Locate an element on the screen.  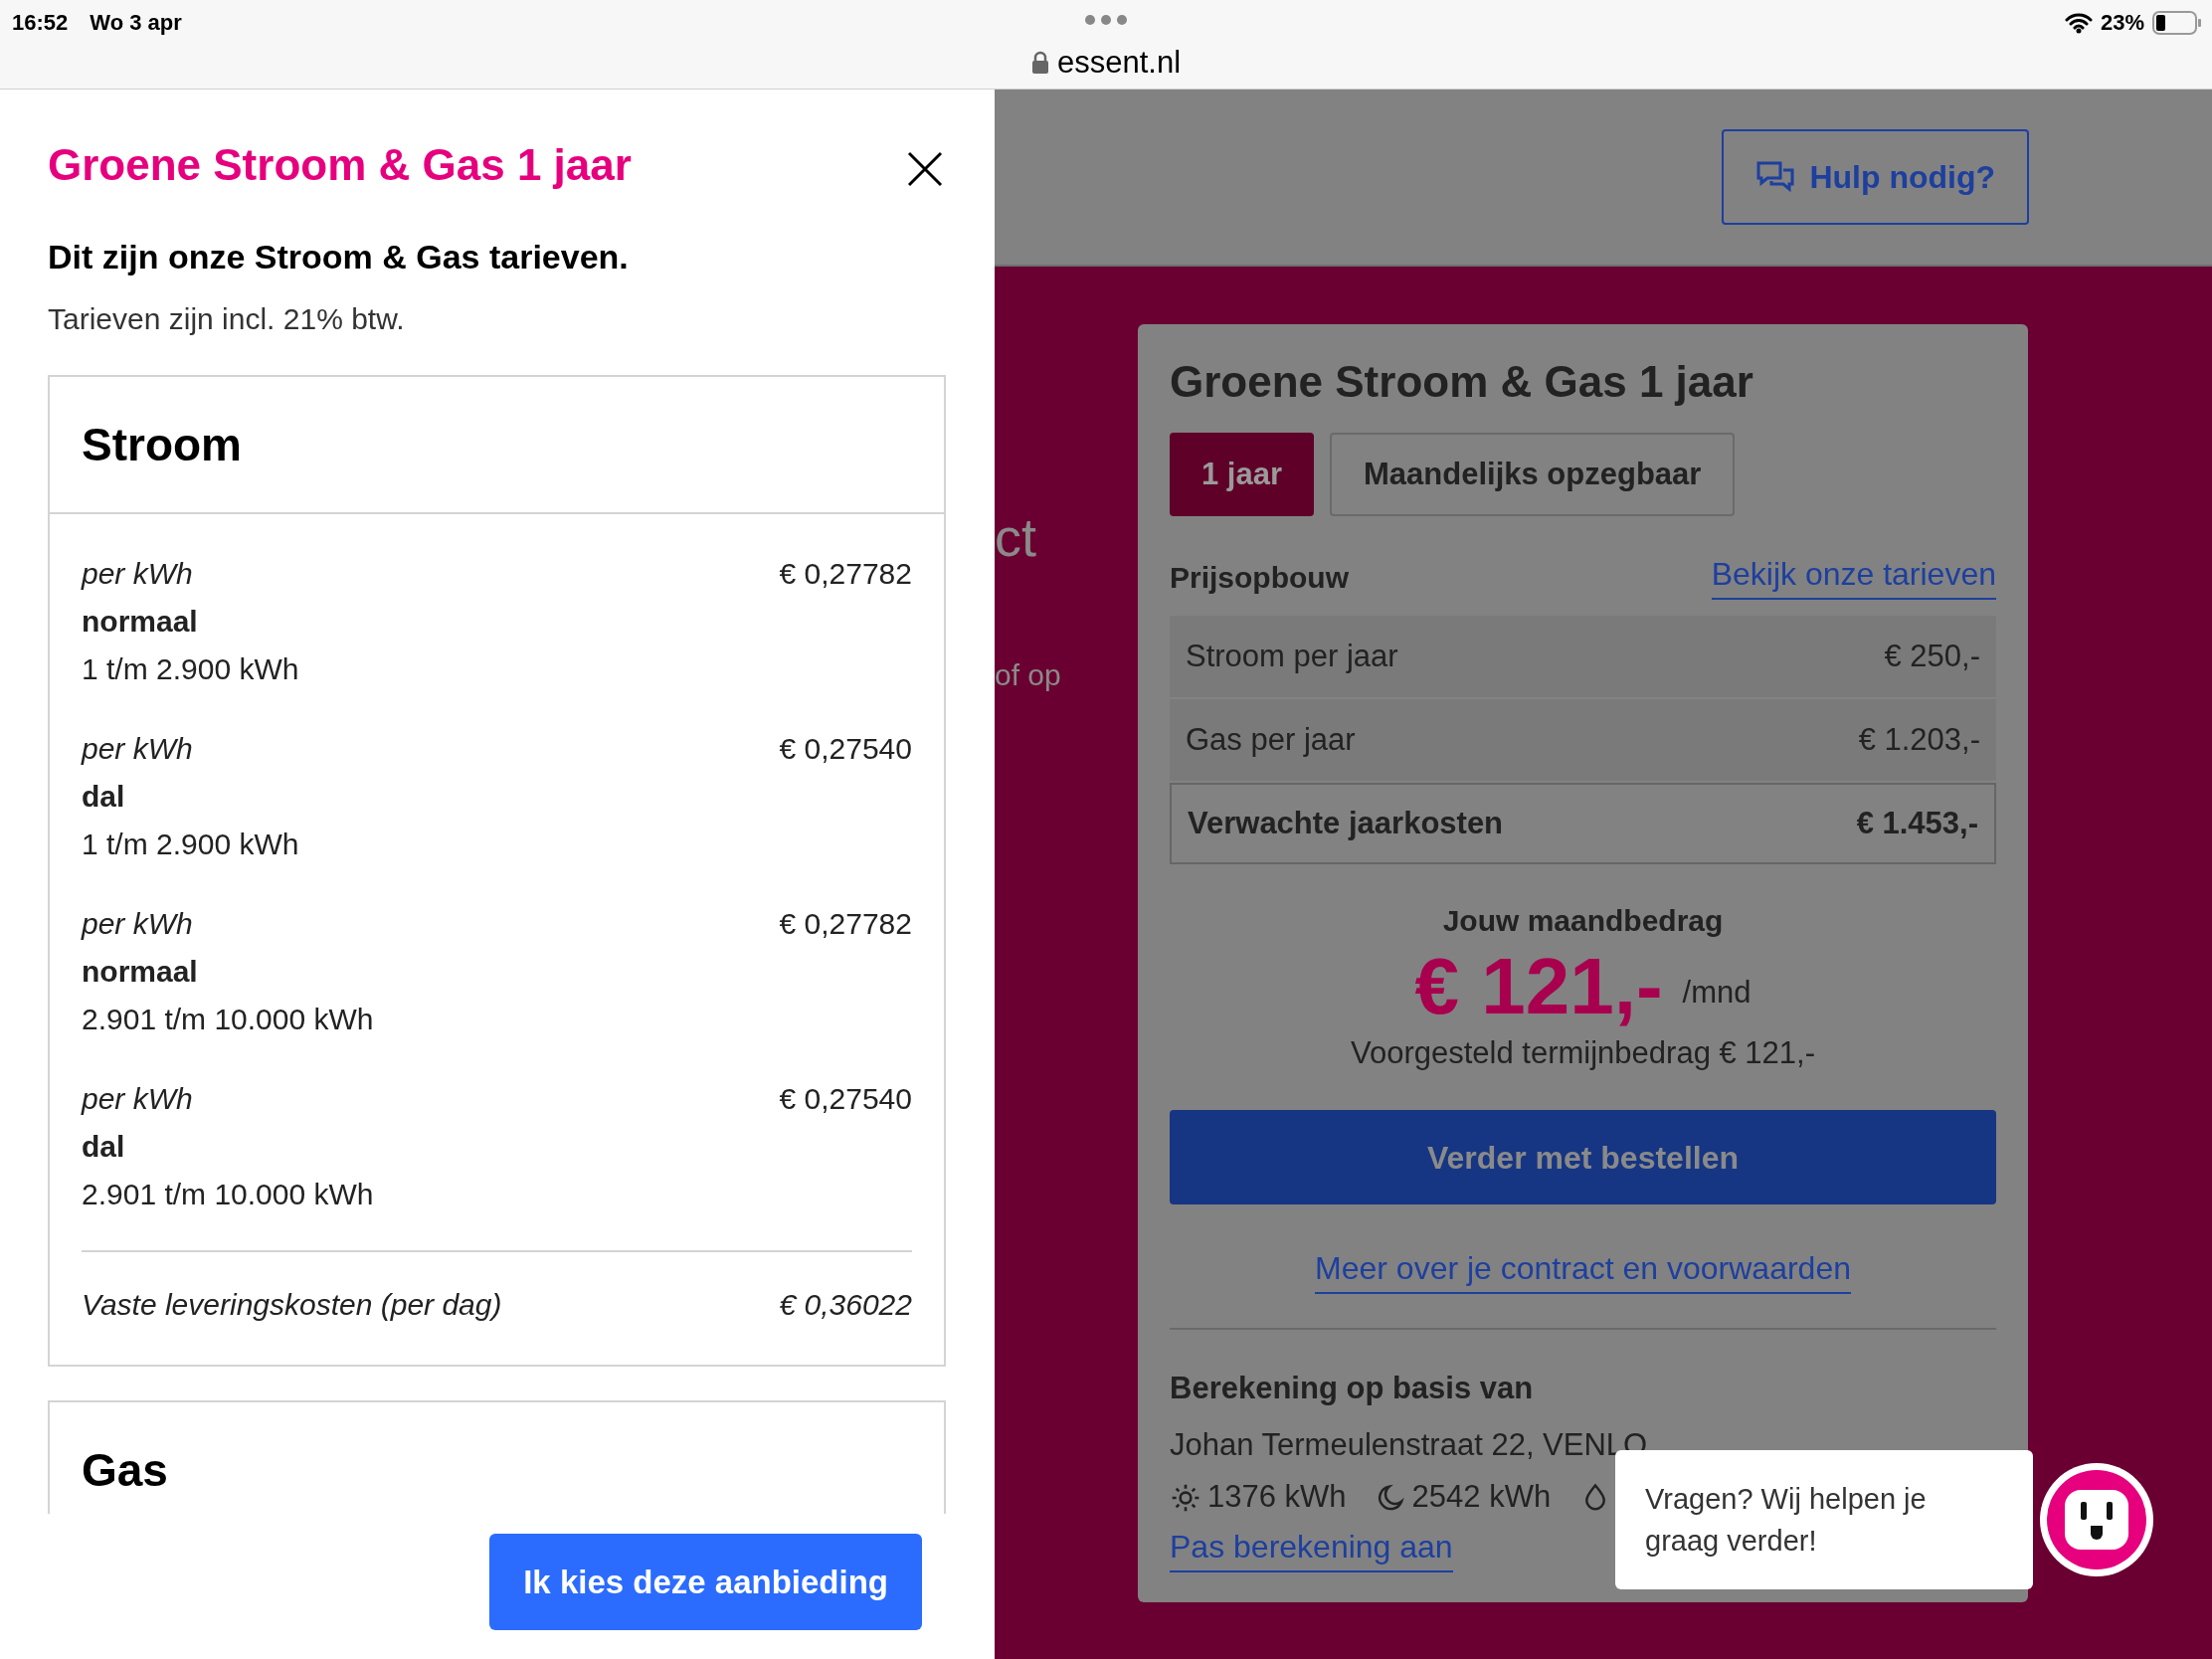
card-title: Groene Stroom & Gas 1 jaar is located at coordinates (1462, 382).